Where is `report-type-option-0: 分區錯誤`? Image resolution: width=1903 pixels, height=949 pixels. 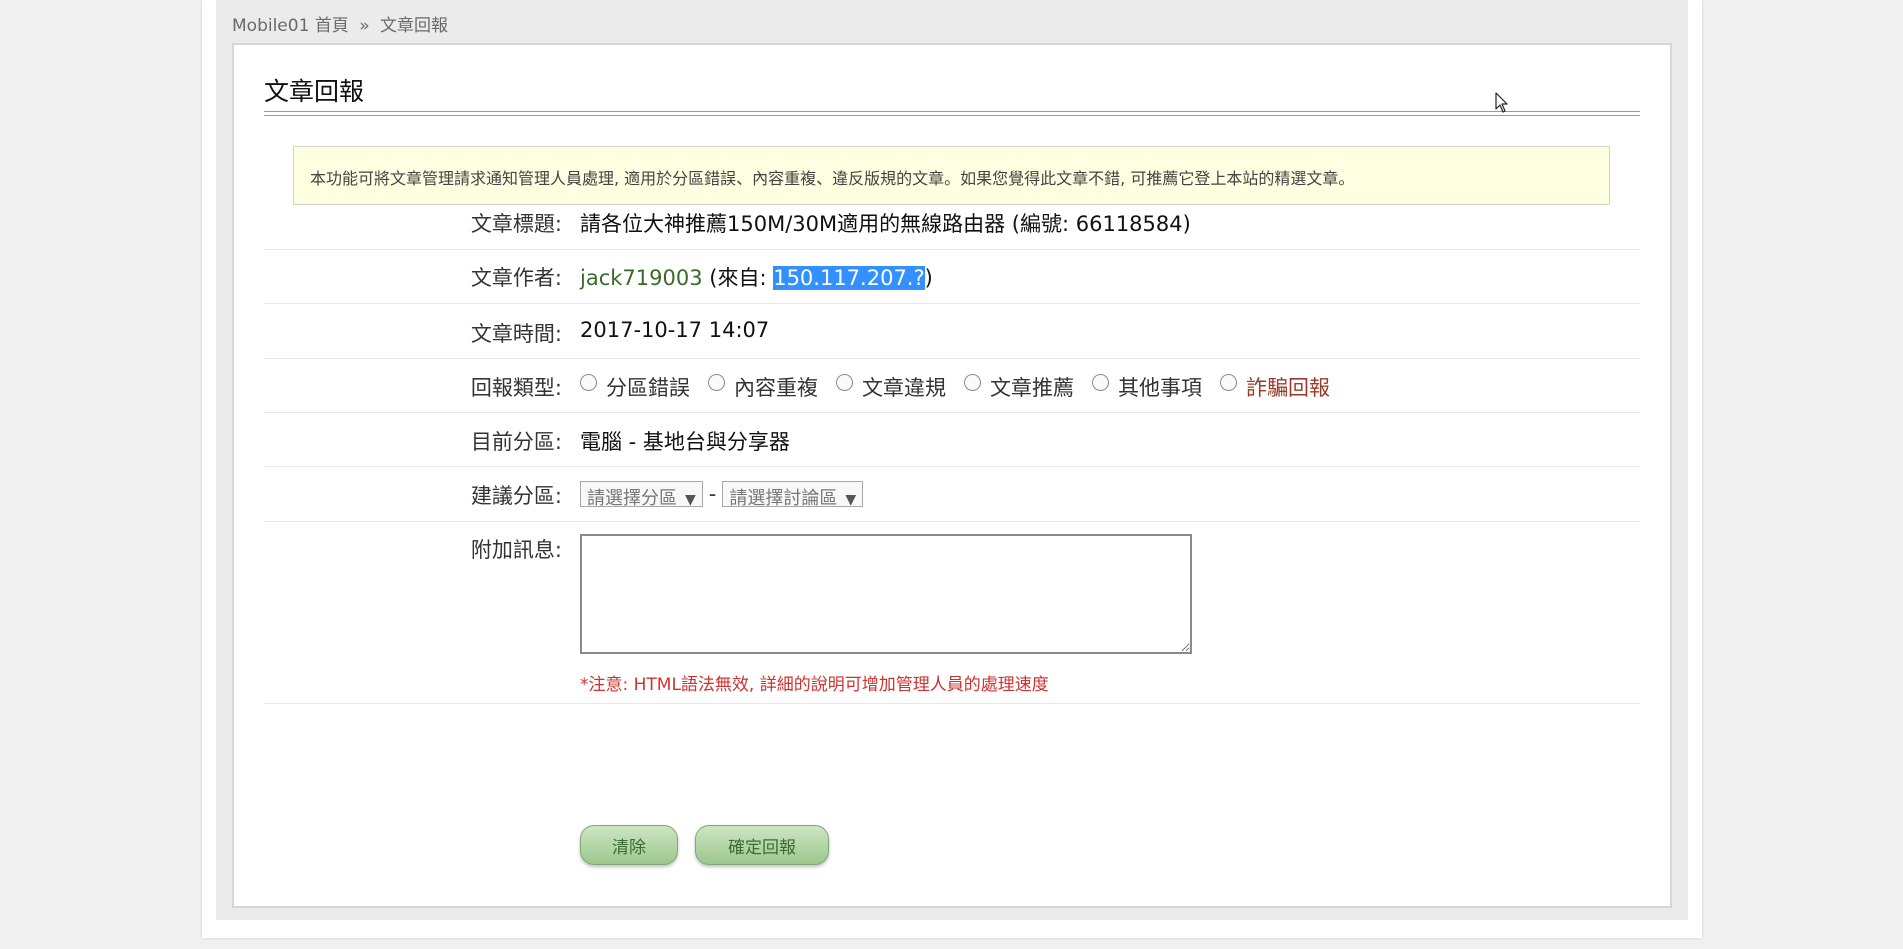
report-type-option-0: 分區錯誤 is located at coordinates (635, 387).